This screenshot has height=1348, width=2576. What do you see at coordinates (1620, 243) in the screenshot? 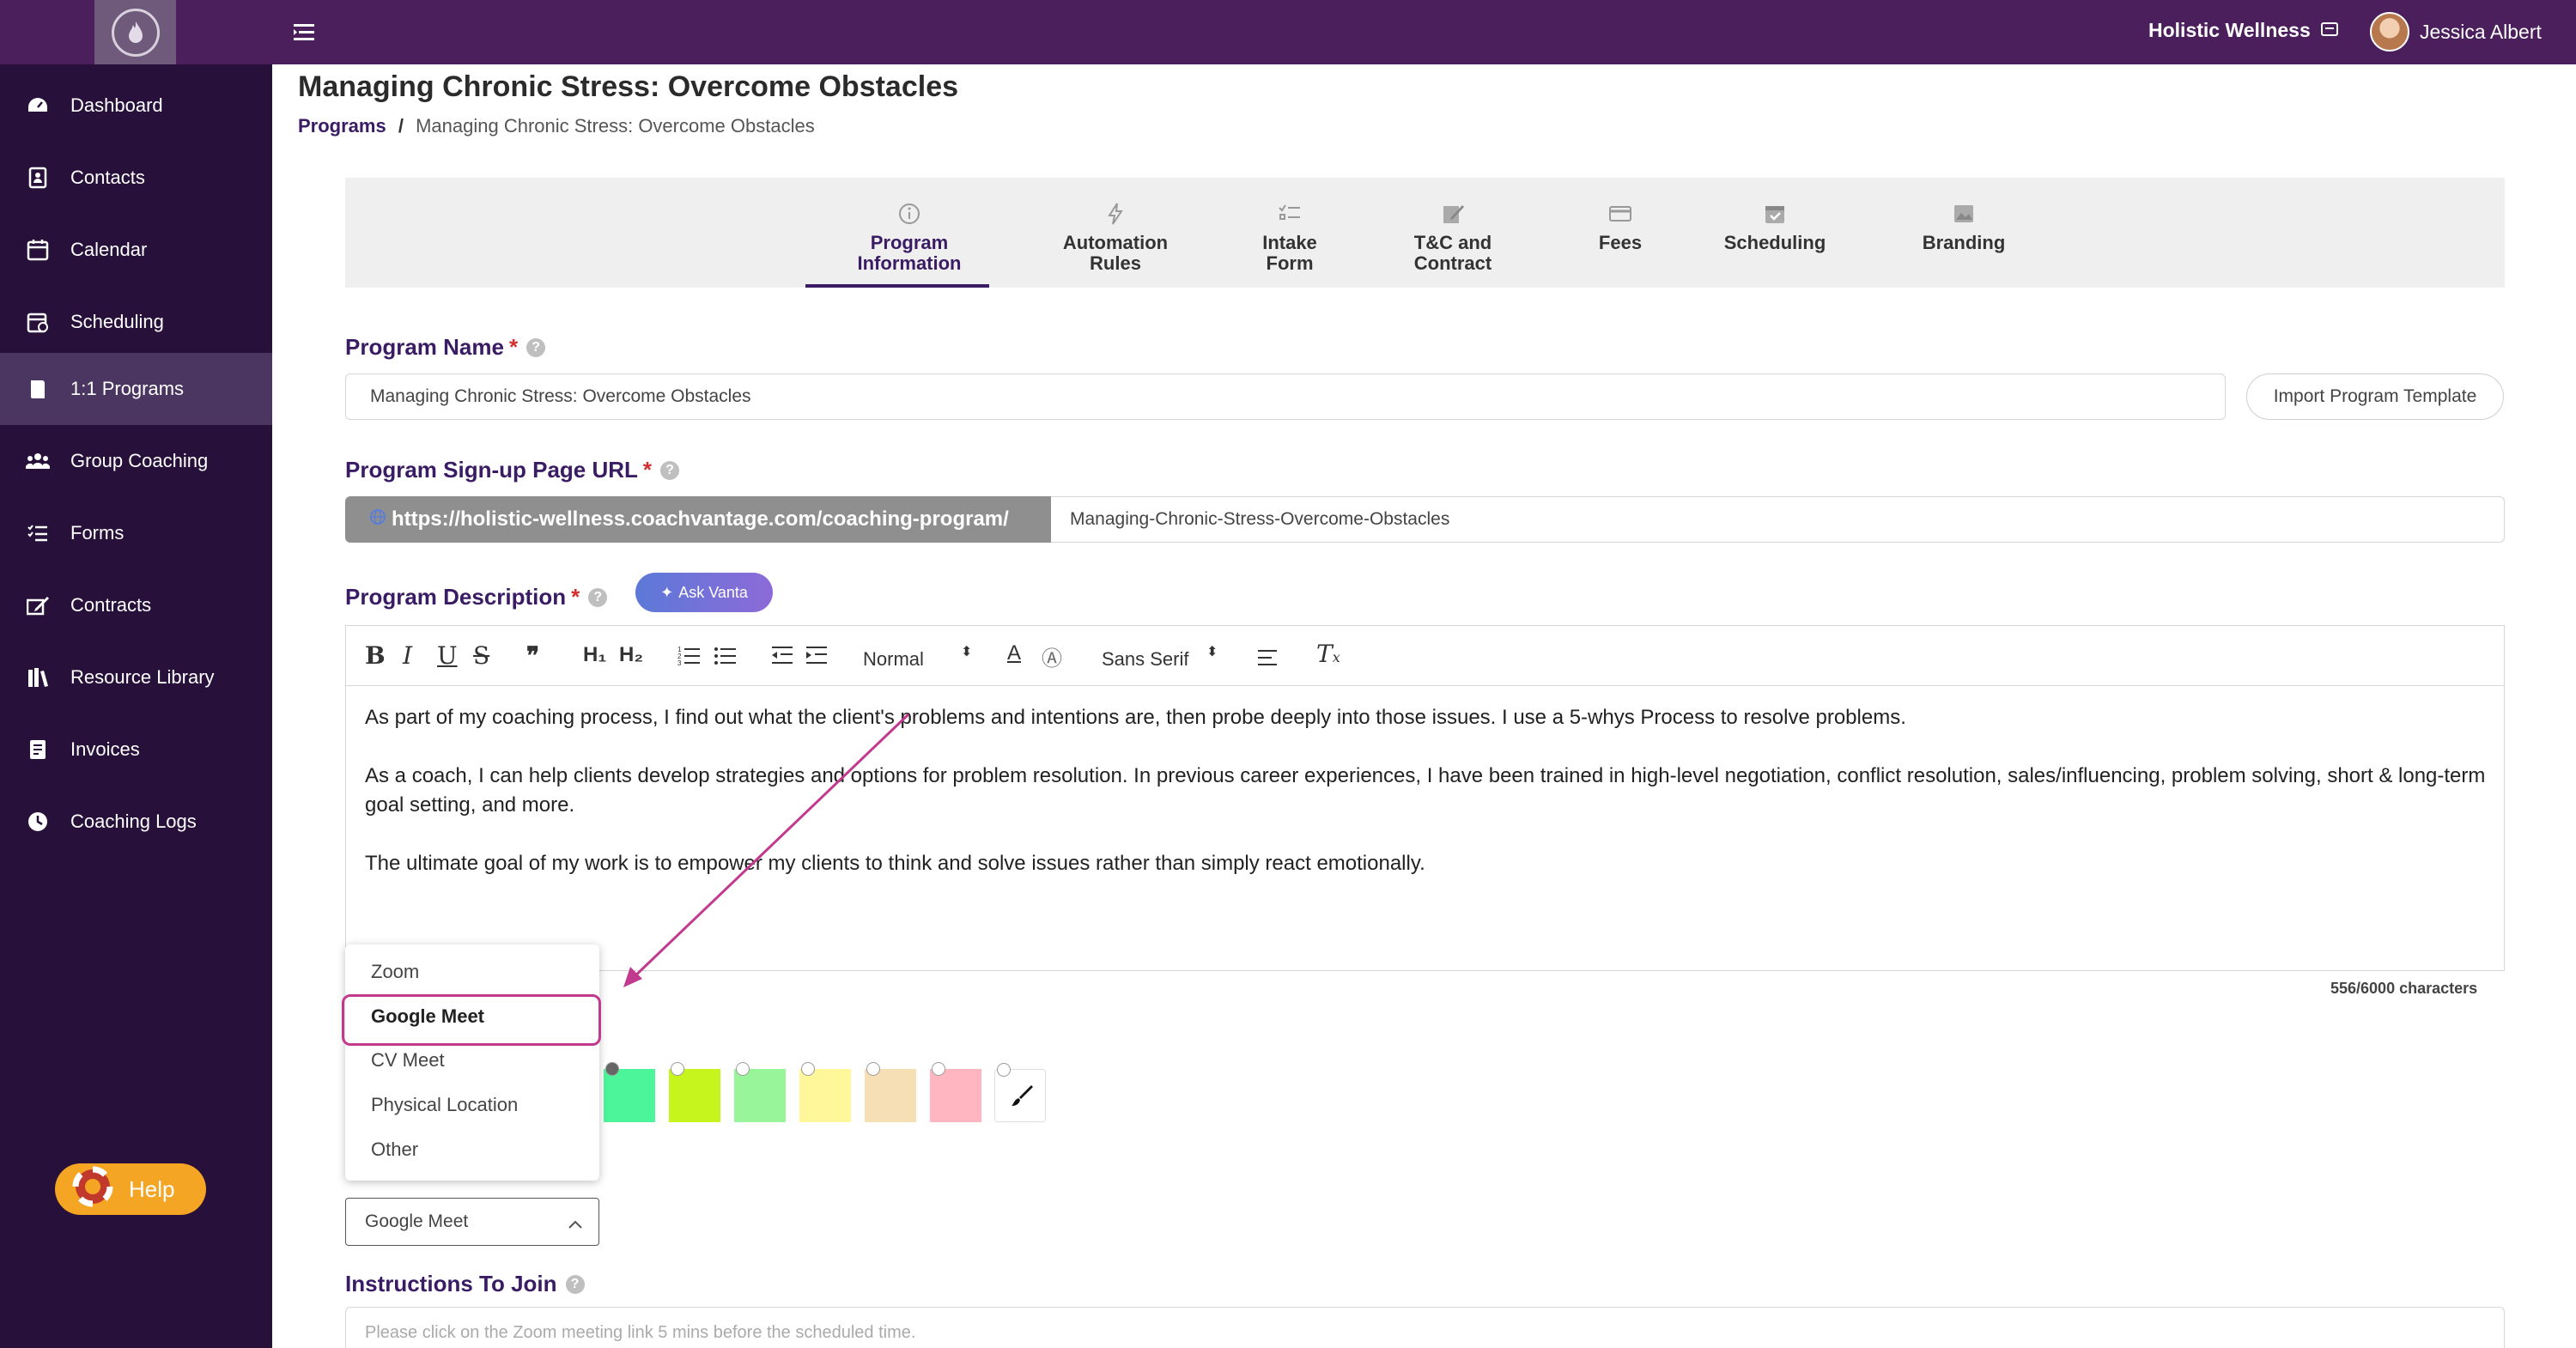
I see `tab-label-line1: Fees` at bounding box center [1620, 243].